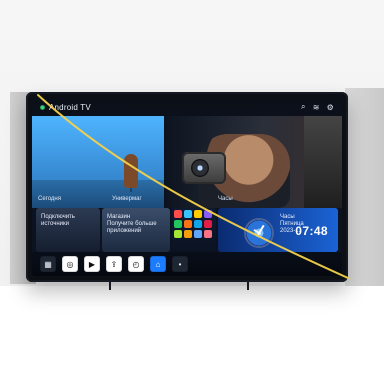 The height and width of the screenshot is (372, 384). I want to click on card-clock: Часы Пятница 2023-... 07:48, so click(278, 230).